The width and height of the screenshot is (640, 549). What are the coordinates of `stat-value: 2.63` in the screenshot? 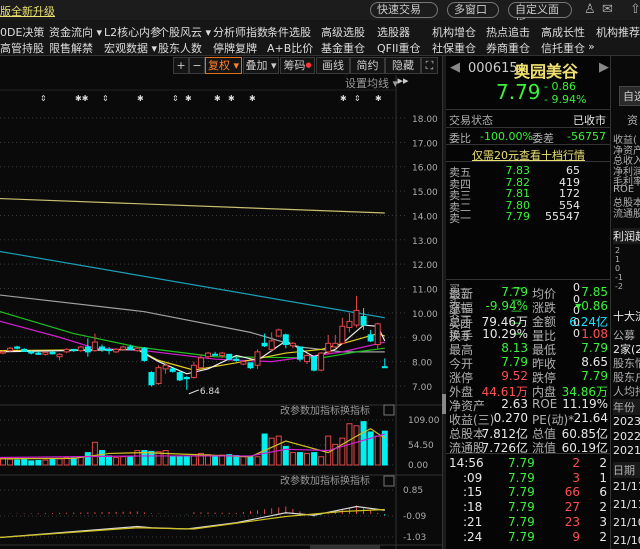 It's located at (514, 404).